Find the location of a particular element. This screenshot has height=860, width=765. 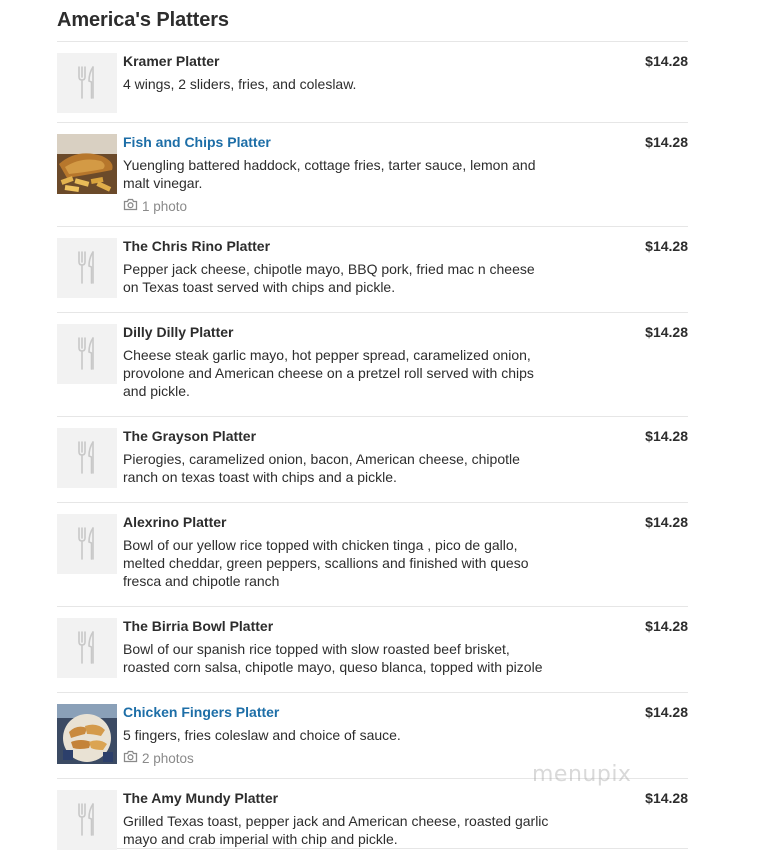

photo-count-link: 1 photo is located at coordinates (338, 207).